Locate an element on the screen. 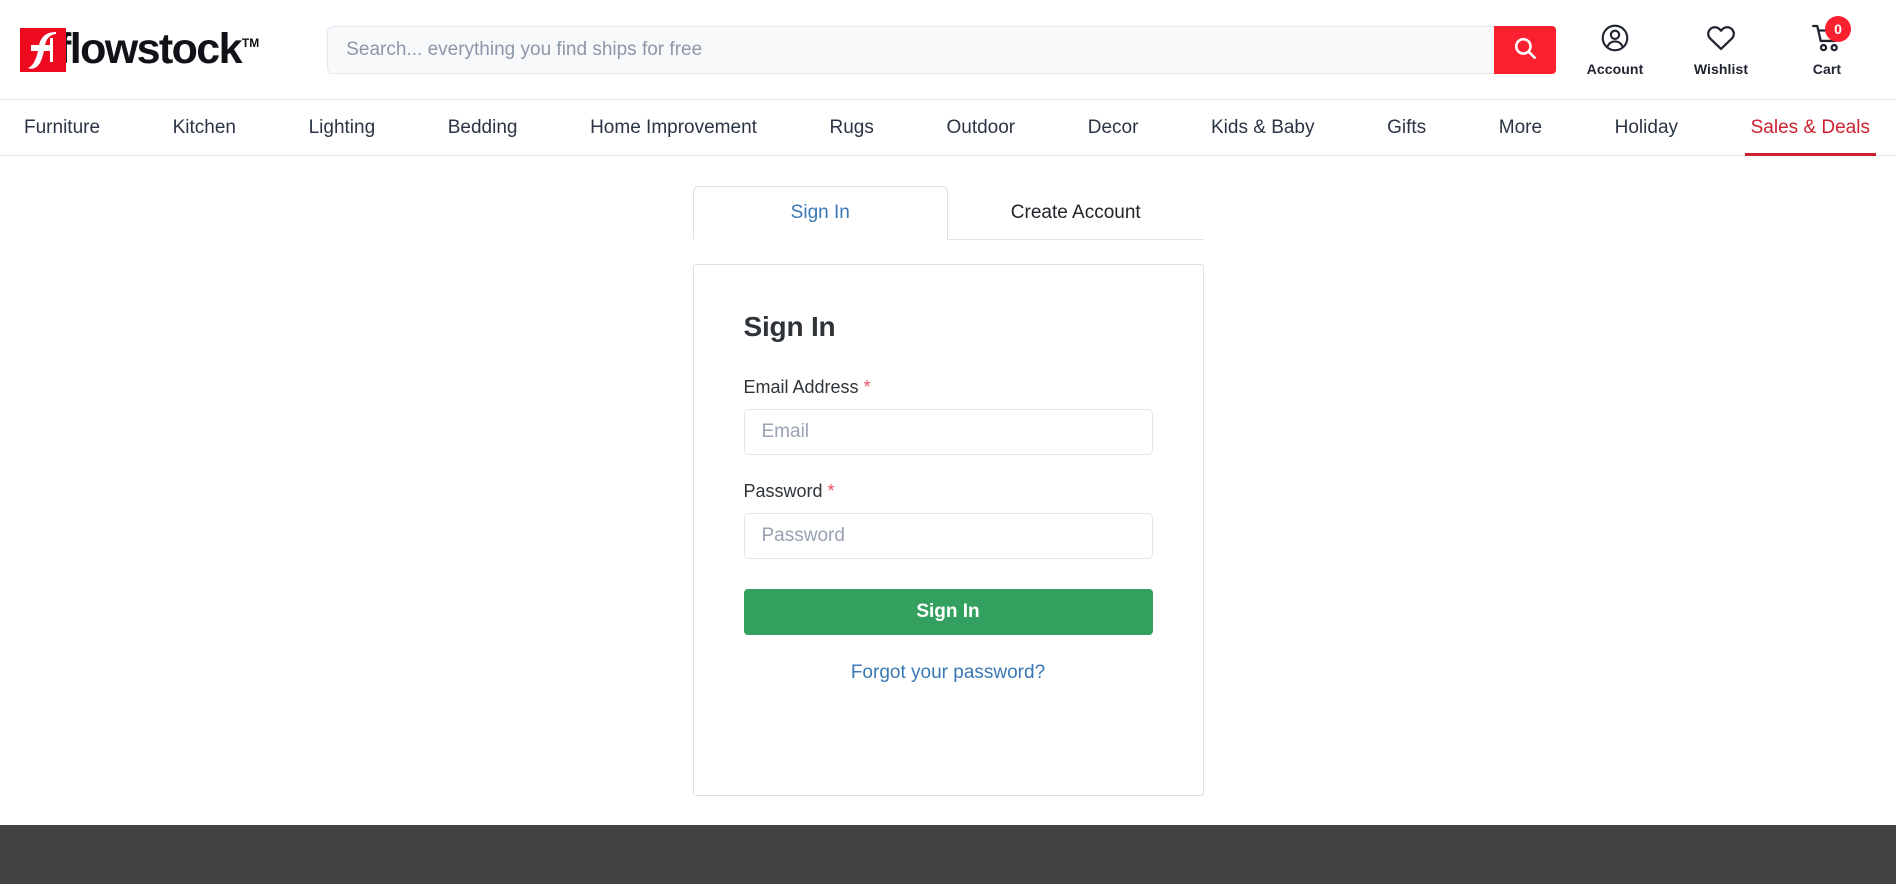 This screenshot has height=884, width=1896. site-logo: flowstock TM is located at coordinates (140, 49).